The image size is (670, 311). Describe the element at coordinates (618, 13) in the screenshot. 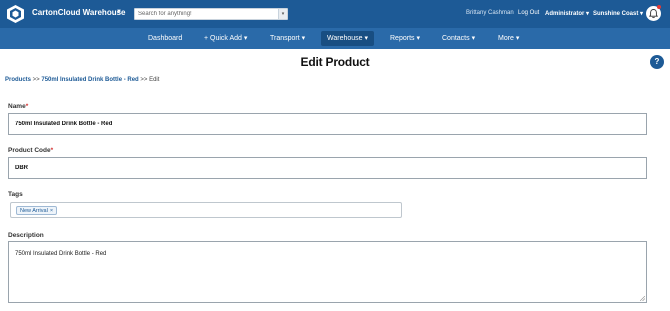

I see `region-dropdown: Sunshine Coast ▾` at that location.